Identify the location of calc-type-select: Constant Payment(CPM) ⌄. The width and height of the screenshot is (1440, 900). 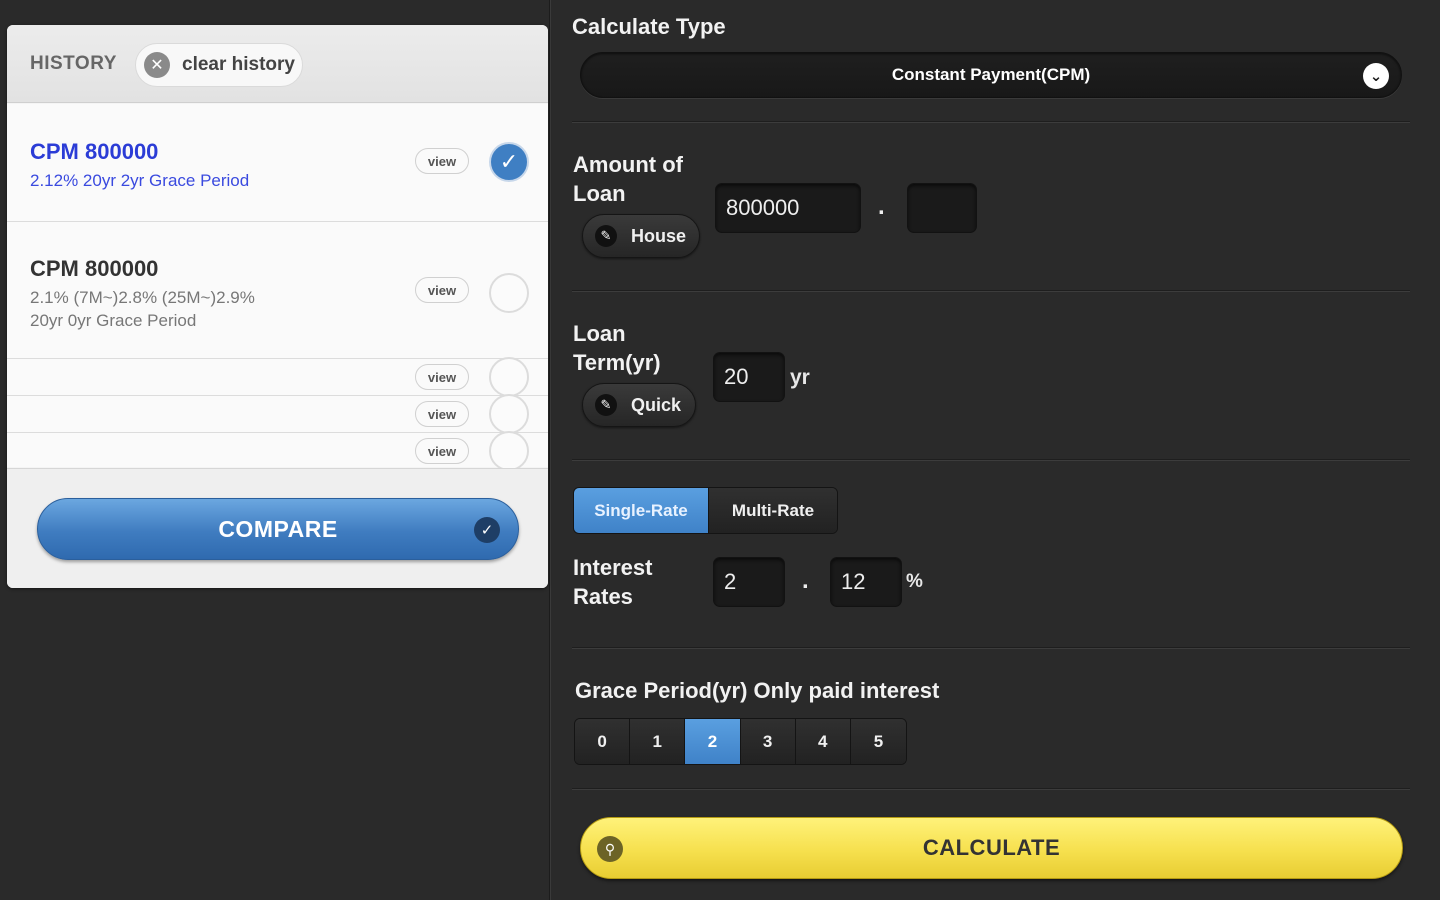
(991, 75).